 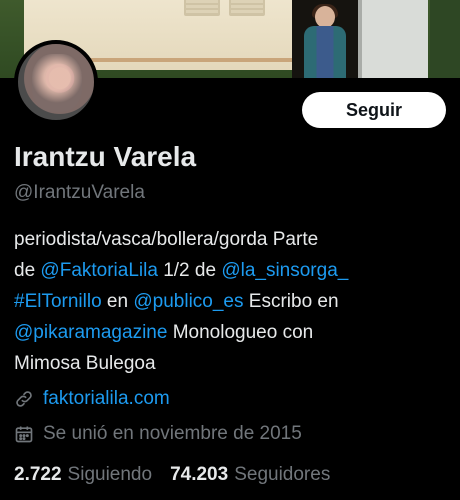 What do you see at coordinates (90, 332) in the screenshot?
I see `mention-link: @pikaramagazine` at bounding box center [90, 332].